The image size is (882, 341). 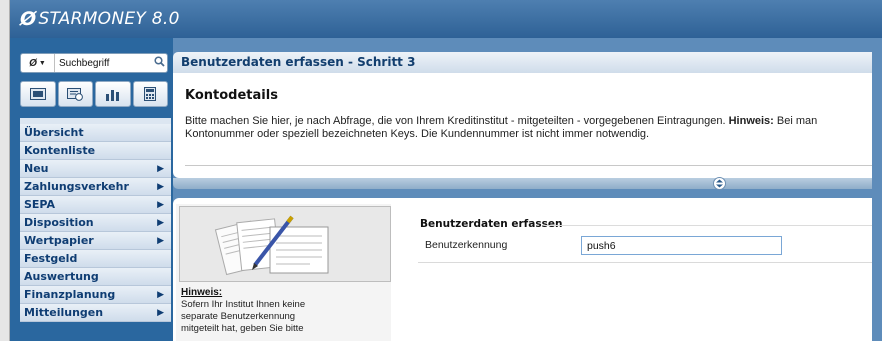 What do you see at coordinates (5, 170) in the screenshot?
I see `window-edge` at bounding box center [5, 170].